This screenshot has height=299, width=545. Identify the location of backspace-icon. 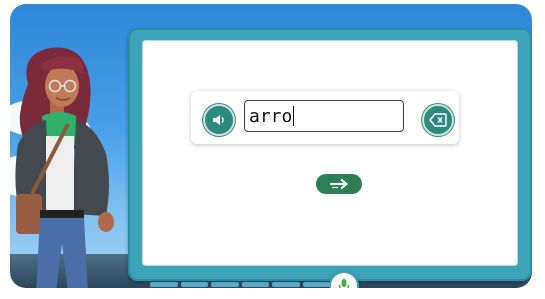
(438, 120).